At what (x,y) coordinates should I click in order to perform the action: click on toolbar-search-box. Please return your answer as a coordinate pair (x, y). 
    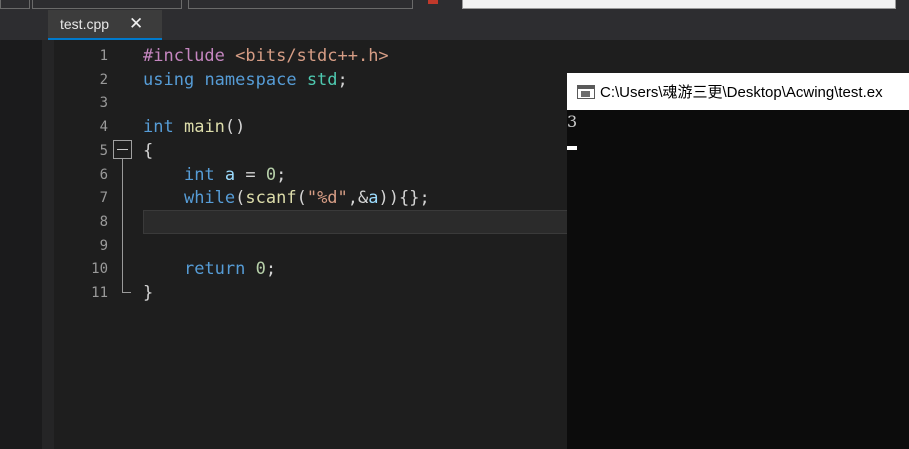
    Looking at the image, I should click on (679, 4).